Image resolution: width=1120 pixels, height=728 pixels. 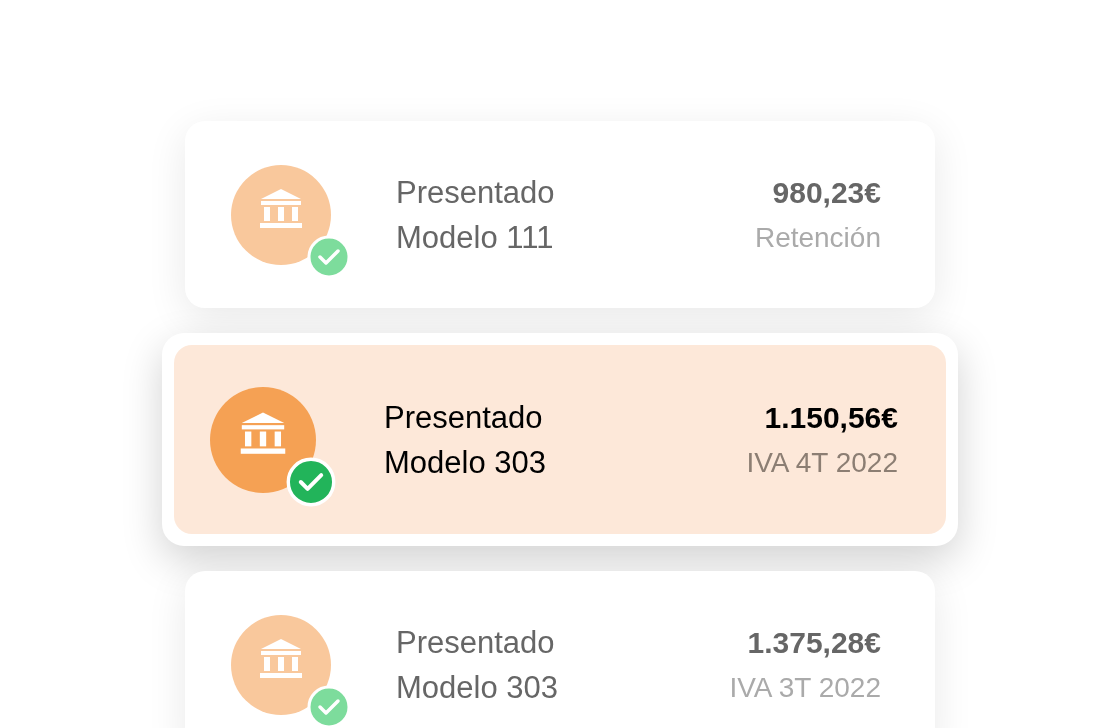 I want to click on amount: 1.150,56€, so click(x=831, y=417).